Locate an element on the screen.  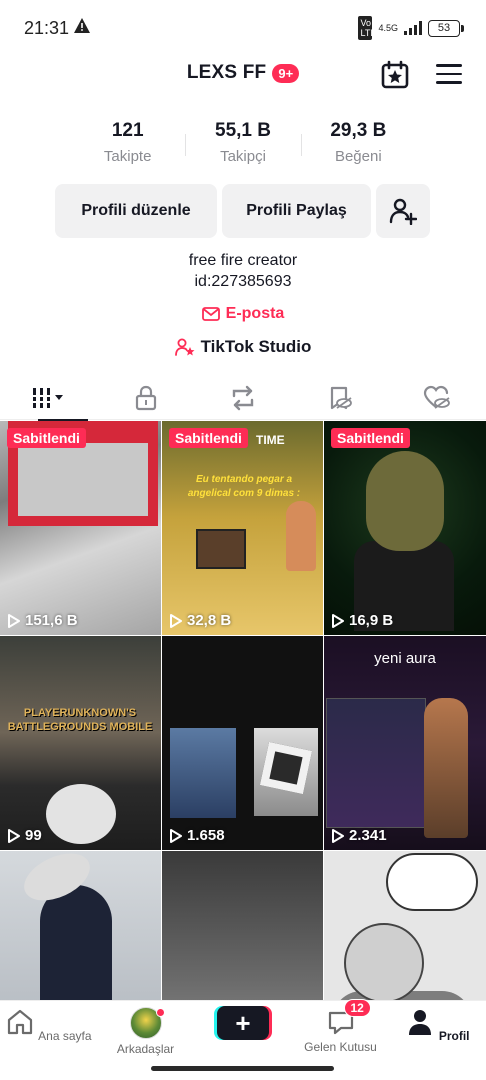
home-icon is located at coordinates (20, 1022).